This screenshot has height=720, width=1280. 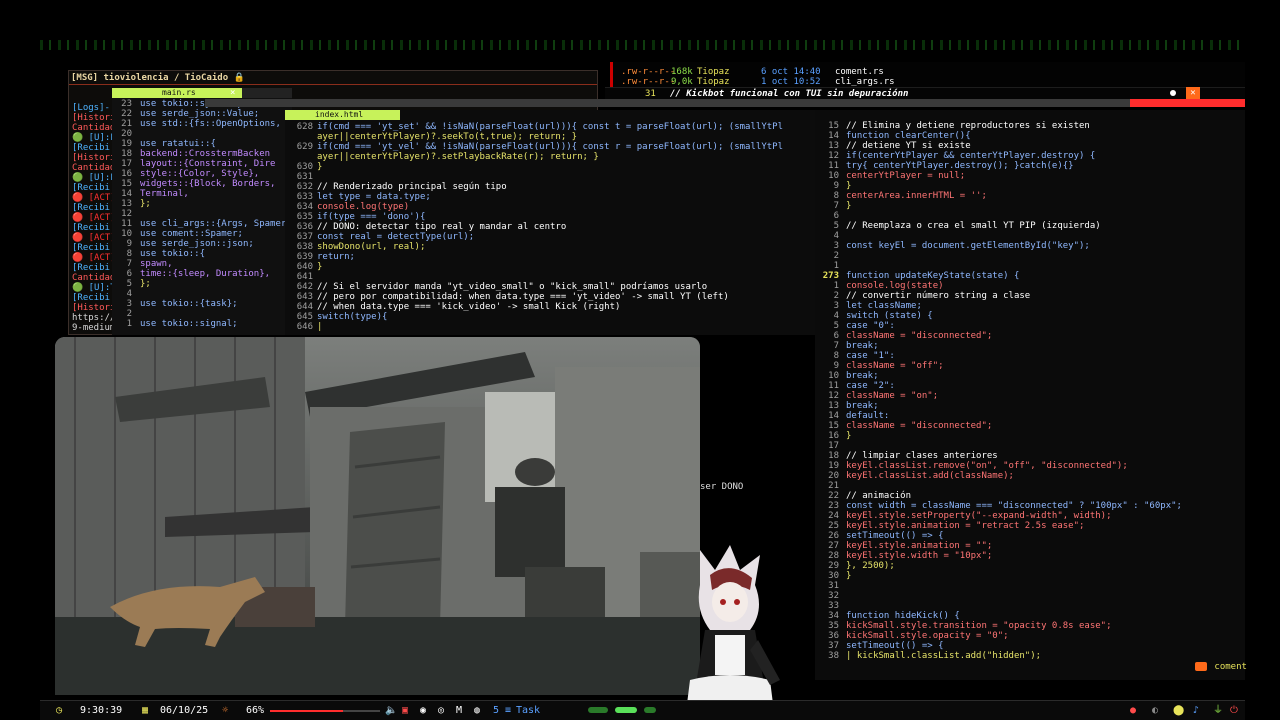 What do you see at coordinates (164, 194) in the screenshot?
I see `code-line: Terminal,` at bounding box center [164, 194].